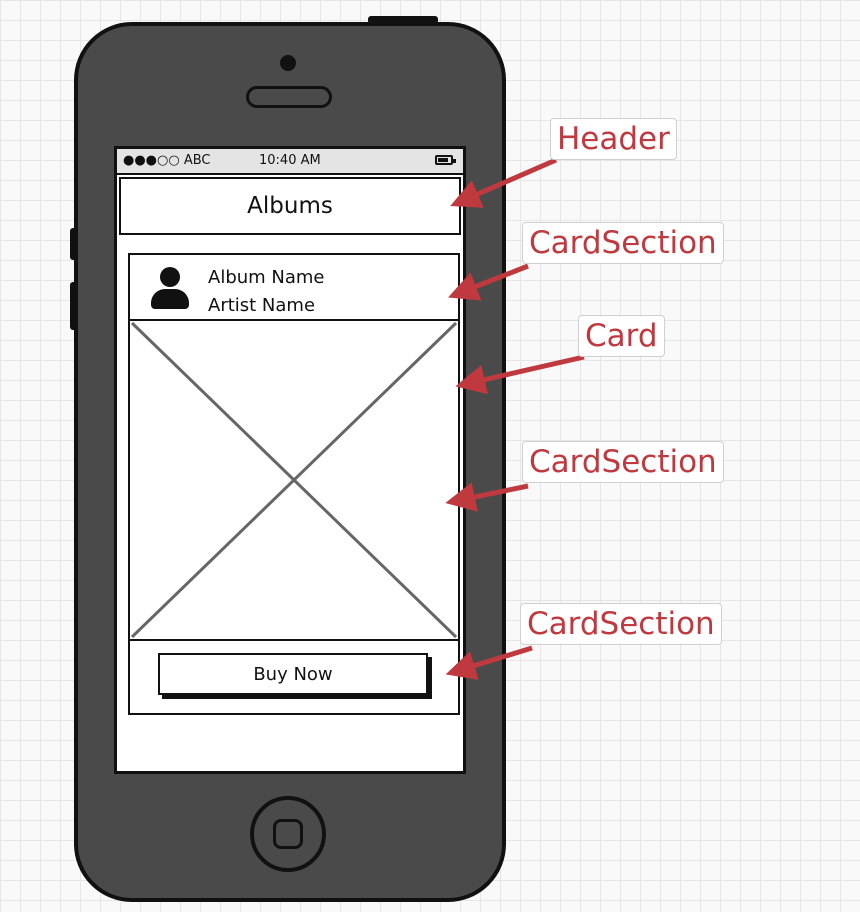  I want to click on annotation-arrows, so click(515, 418).